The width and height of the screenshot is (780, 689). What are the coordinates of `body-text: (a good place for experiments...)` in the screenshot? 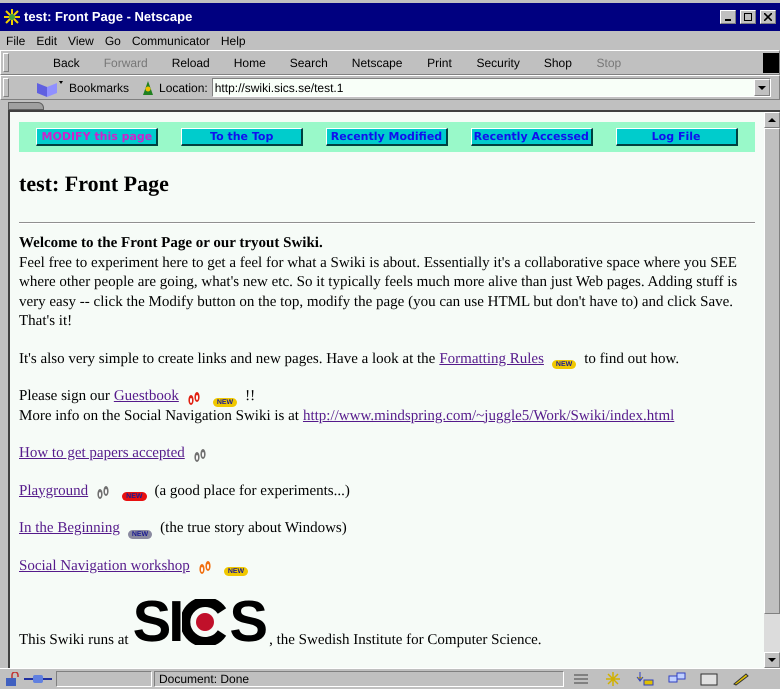 It's located at (252, 491).